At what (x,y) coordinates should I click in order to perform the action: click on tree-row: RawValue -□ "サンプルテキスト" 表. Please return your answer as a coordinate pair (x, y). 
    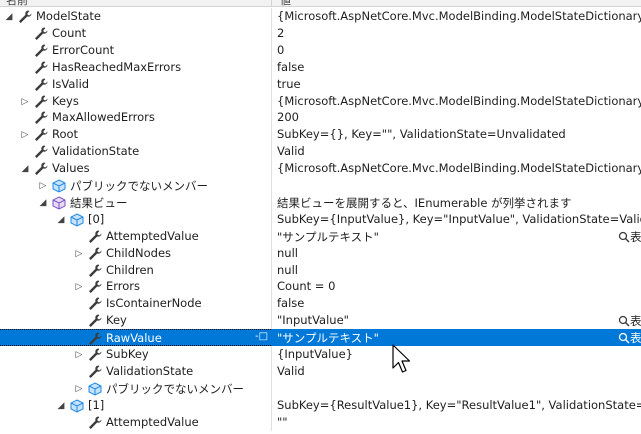
    Looking at the image, I should click on (320, 338).